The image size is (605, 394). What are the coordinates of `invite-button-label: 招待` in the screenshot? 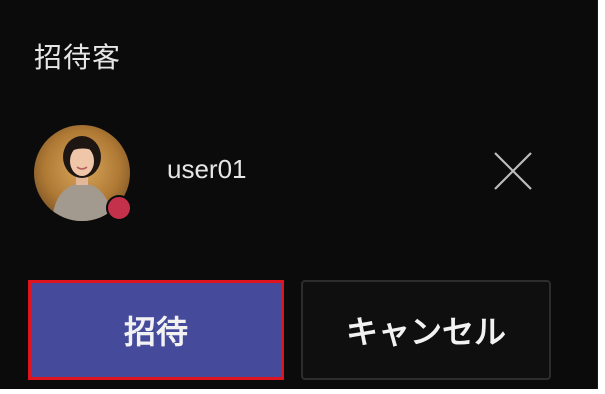 It's located at (155, 332).